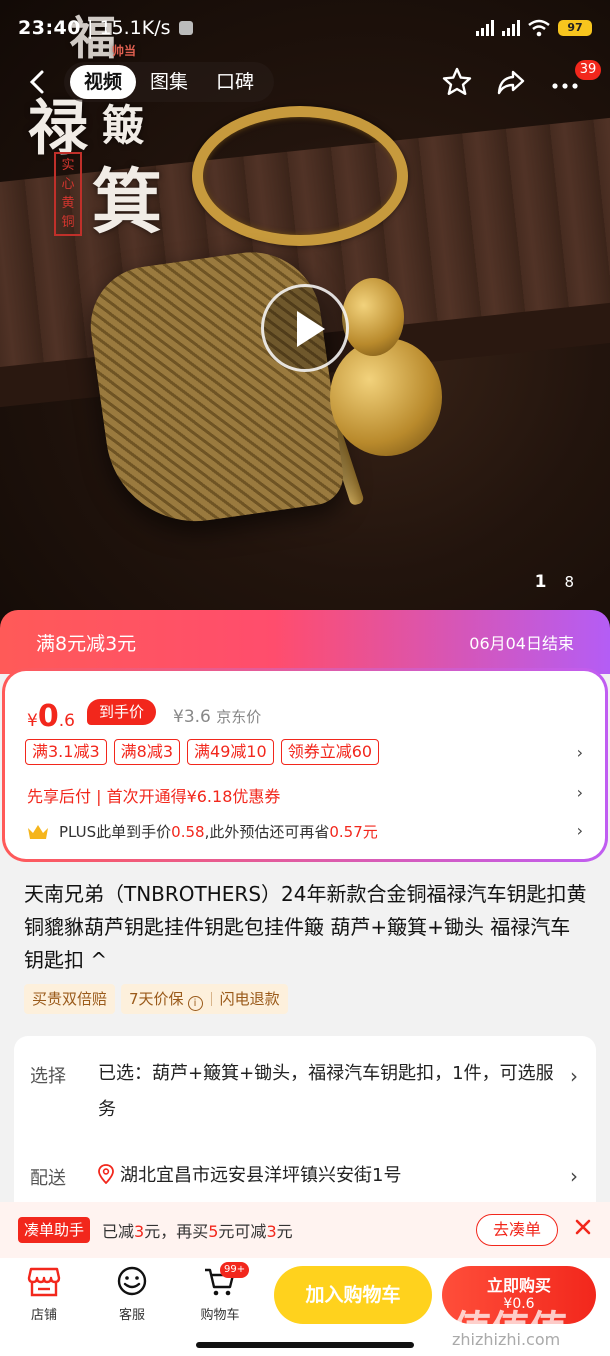 The height and width of the screenshot is (1356, 610). What do you see at coordinates (185, 28) in the screenshot?
I see `notification-icon` at bounding box center [185, 28].